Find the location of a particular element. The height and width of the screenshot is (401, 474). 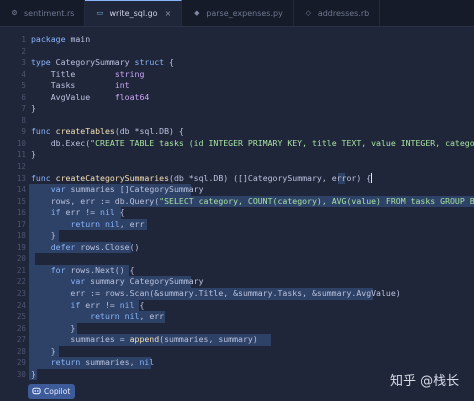

code-token: main is located at coordinates (78, 39).